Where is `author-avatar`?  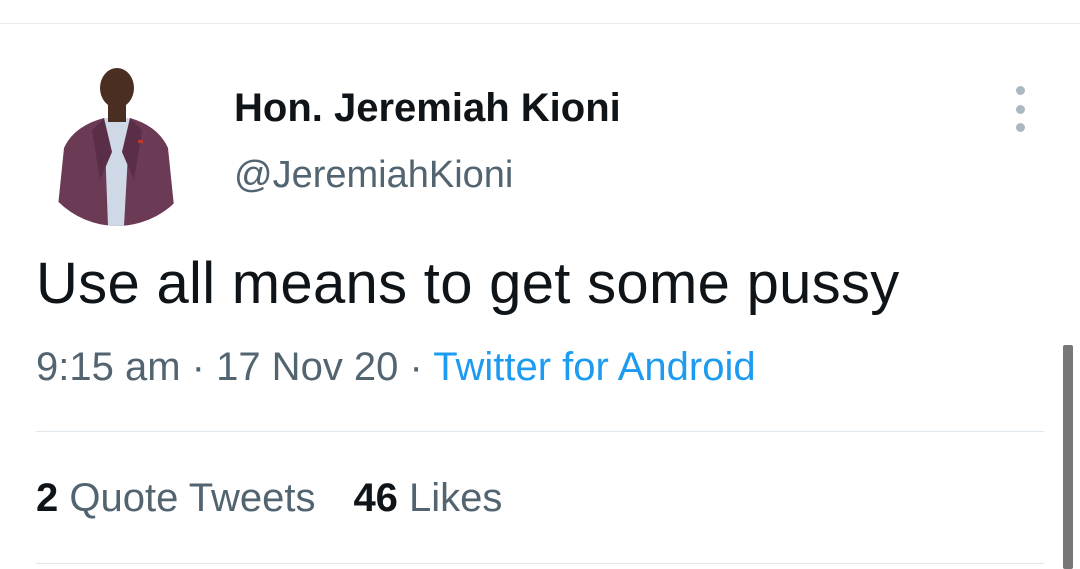 author-avatar is located at coordinates (117, 143).